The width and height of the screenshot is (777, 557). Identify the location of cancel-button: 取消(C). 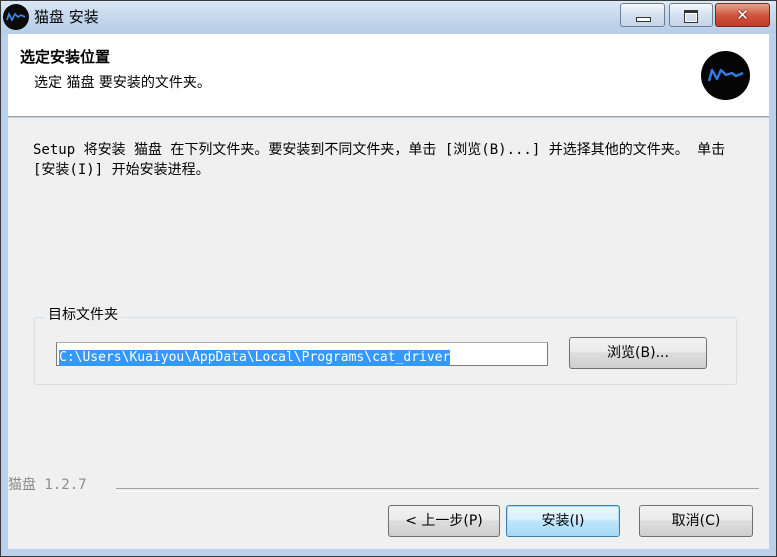
(696, 521).